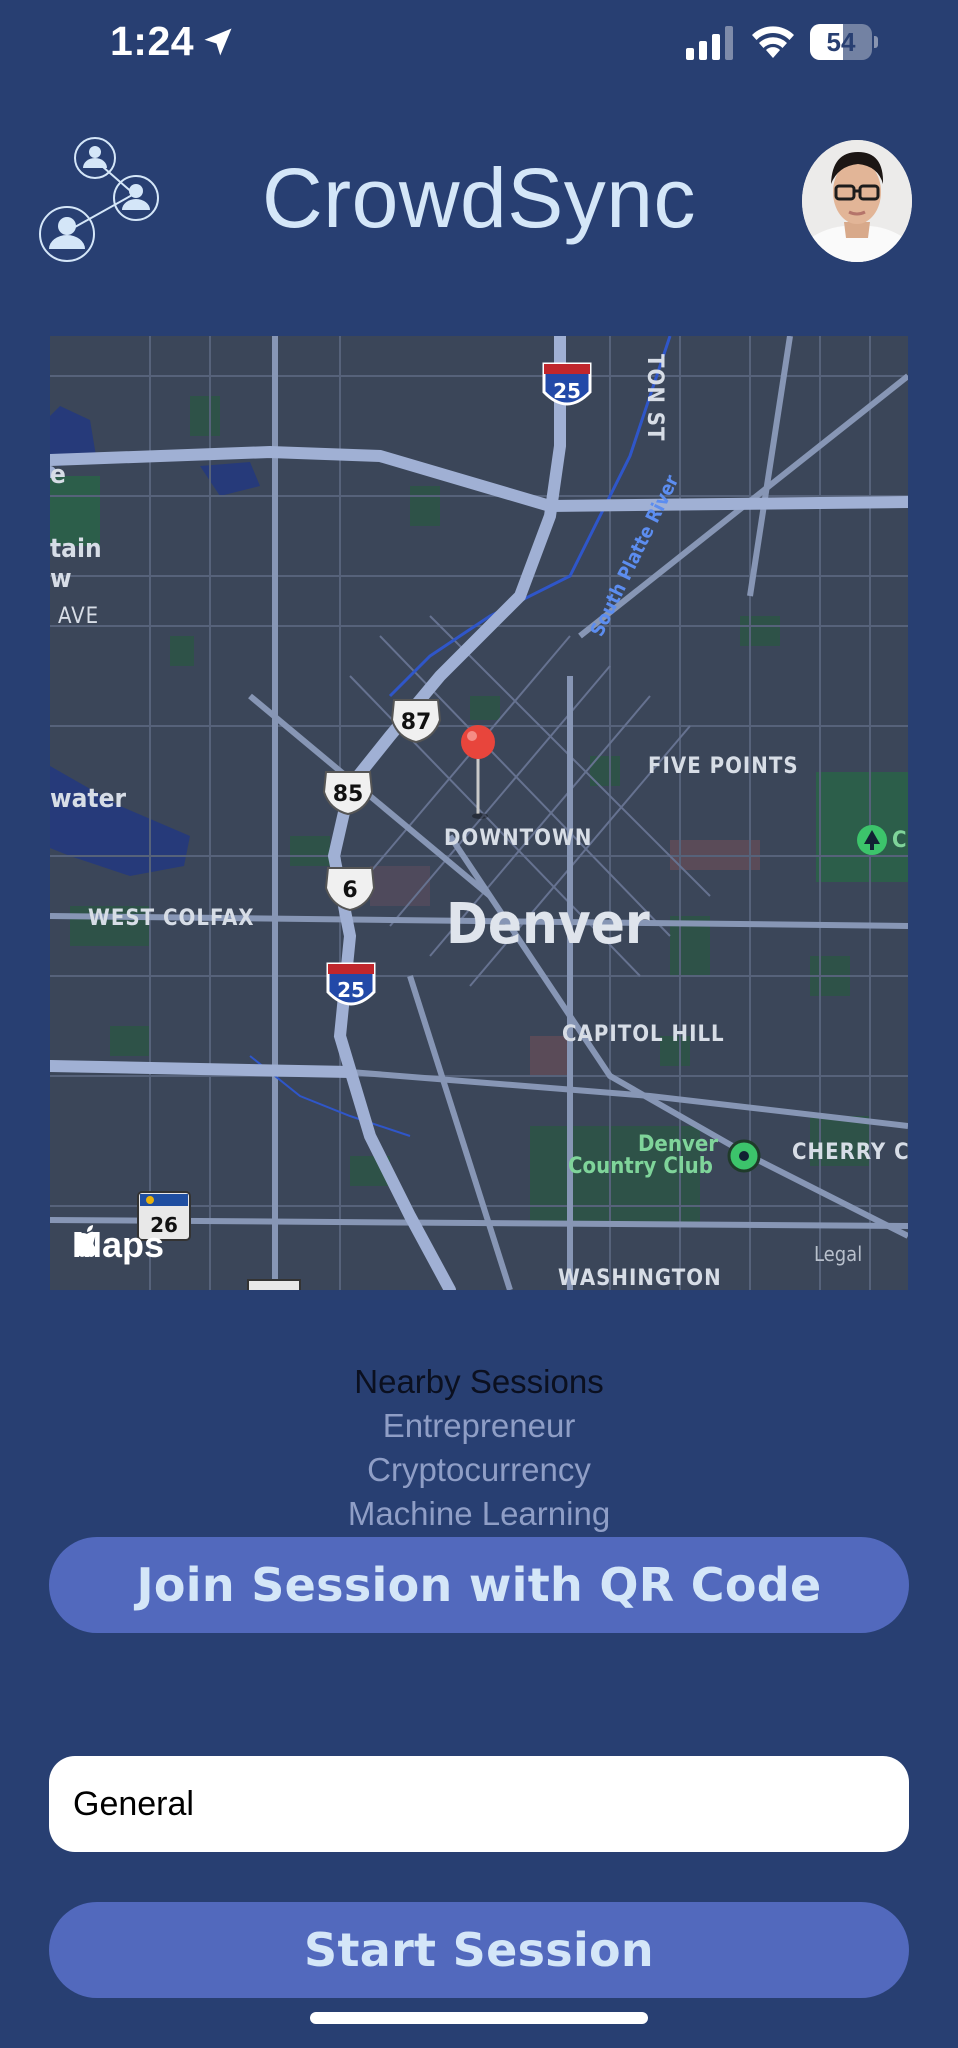 Image resolution: width=958 pixels, height=2048 pixels. Describe the element at coordinates (76, 549) in the screenshot. I see `map-label-partial-tain: tain` at that location.